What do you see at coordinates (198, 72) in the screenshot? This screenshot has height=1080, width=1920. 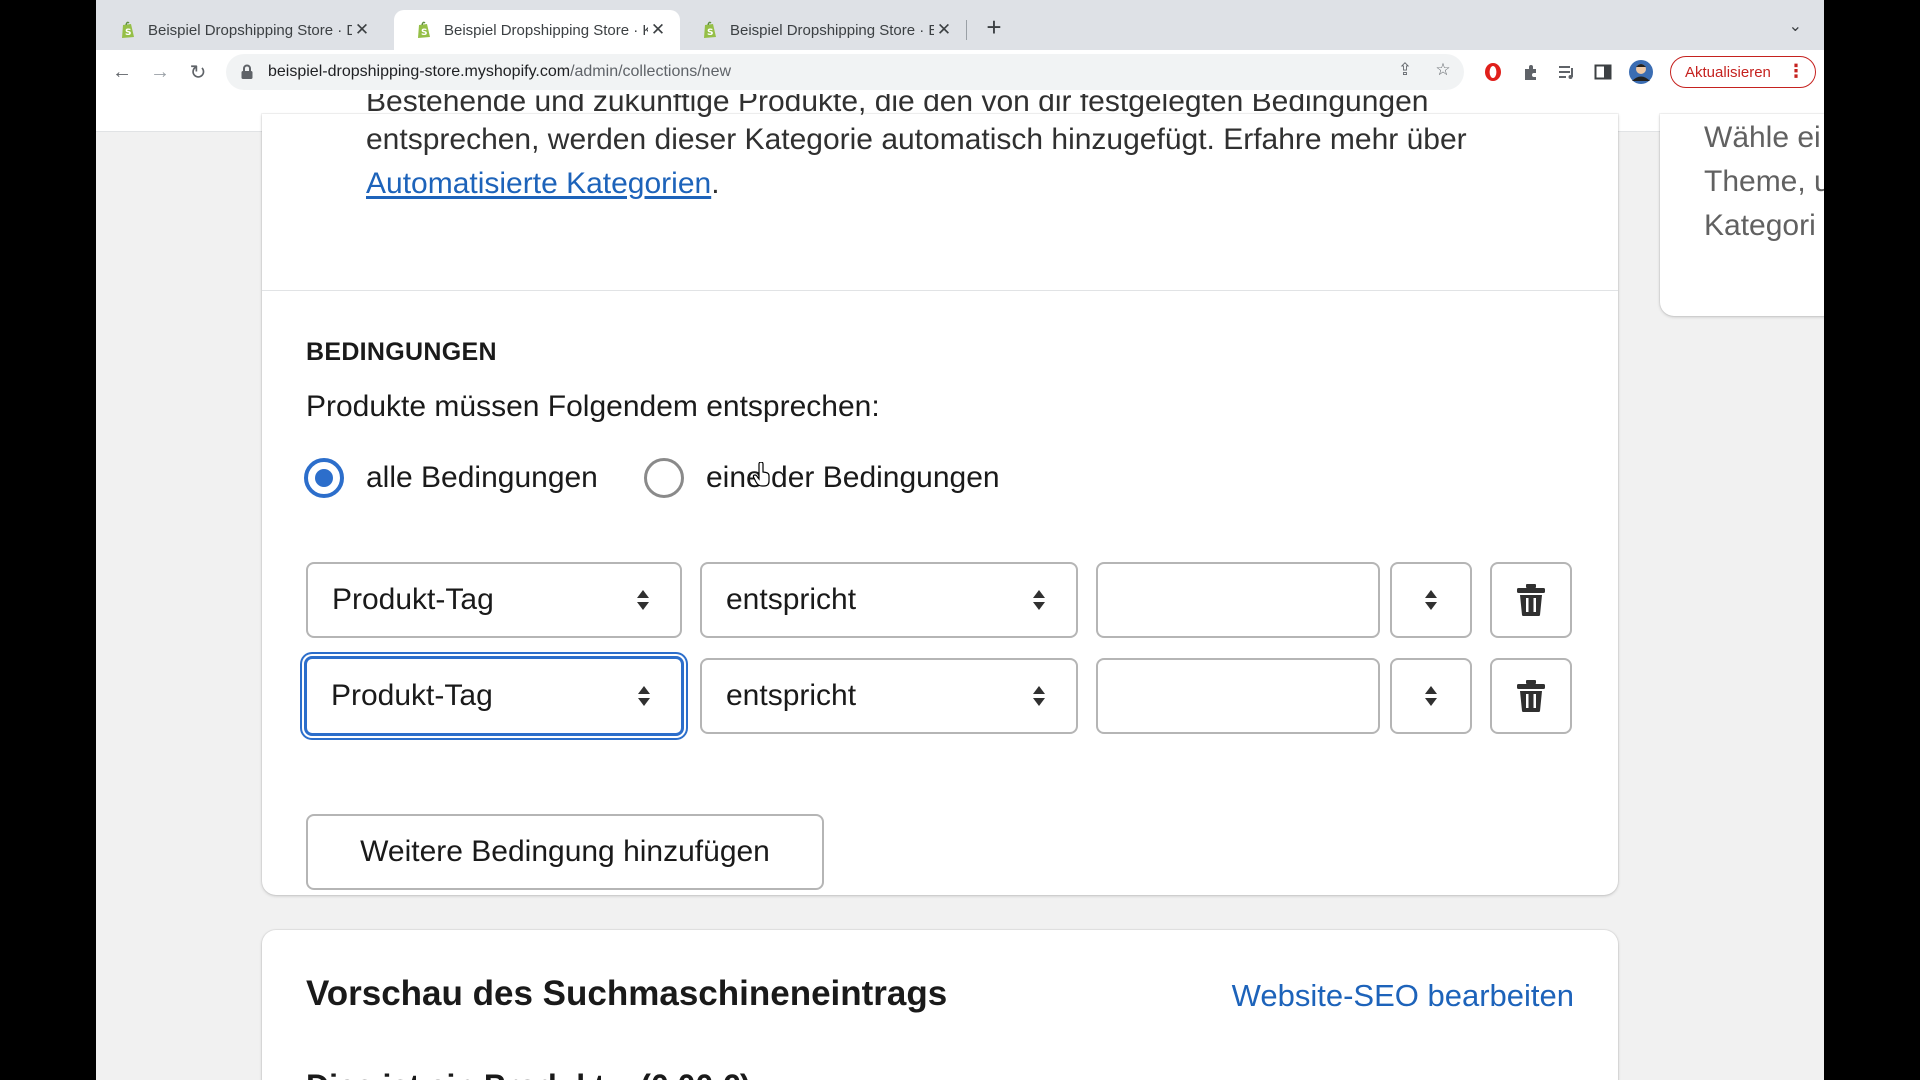 I see `reload-button: ↻` at bounding box center [198, 72].